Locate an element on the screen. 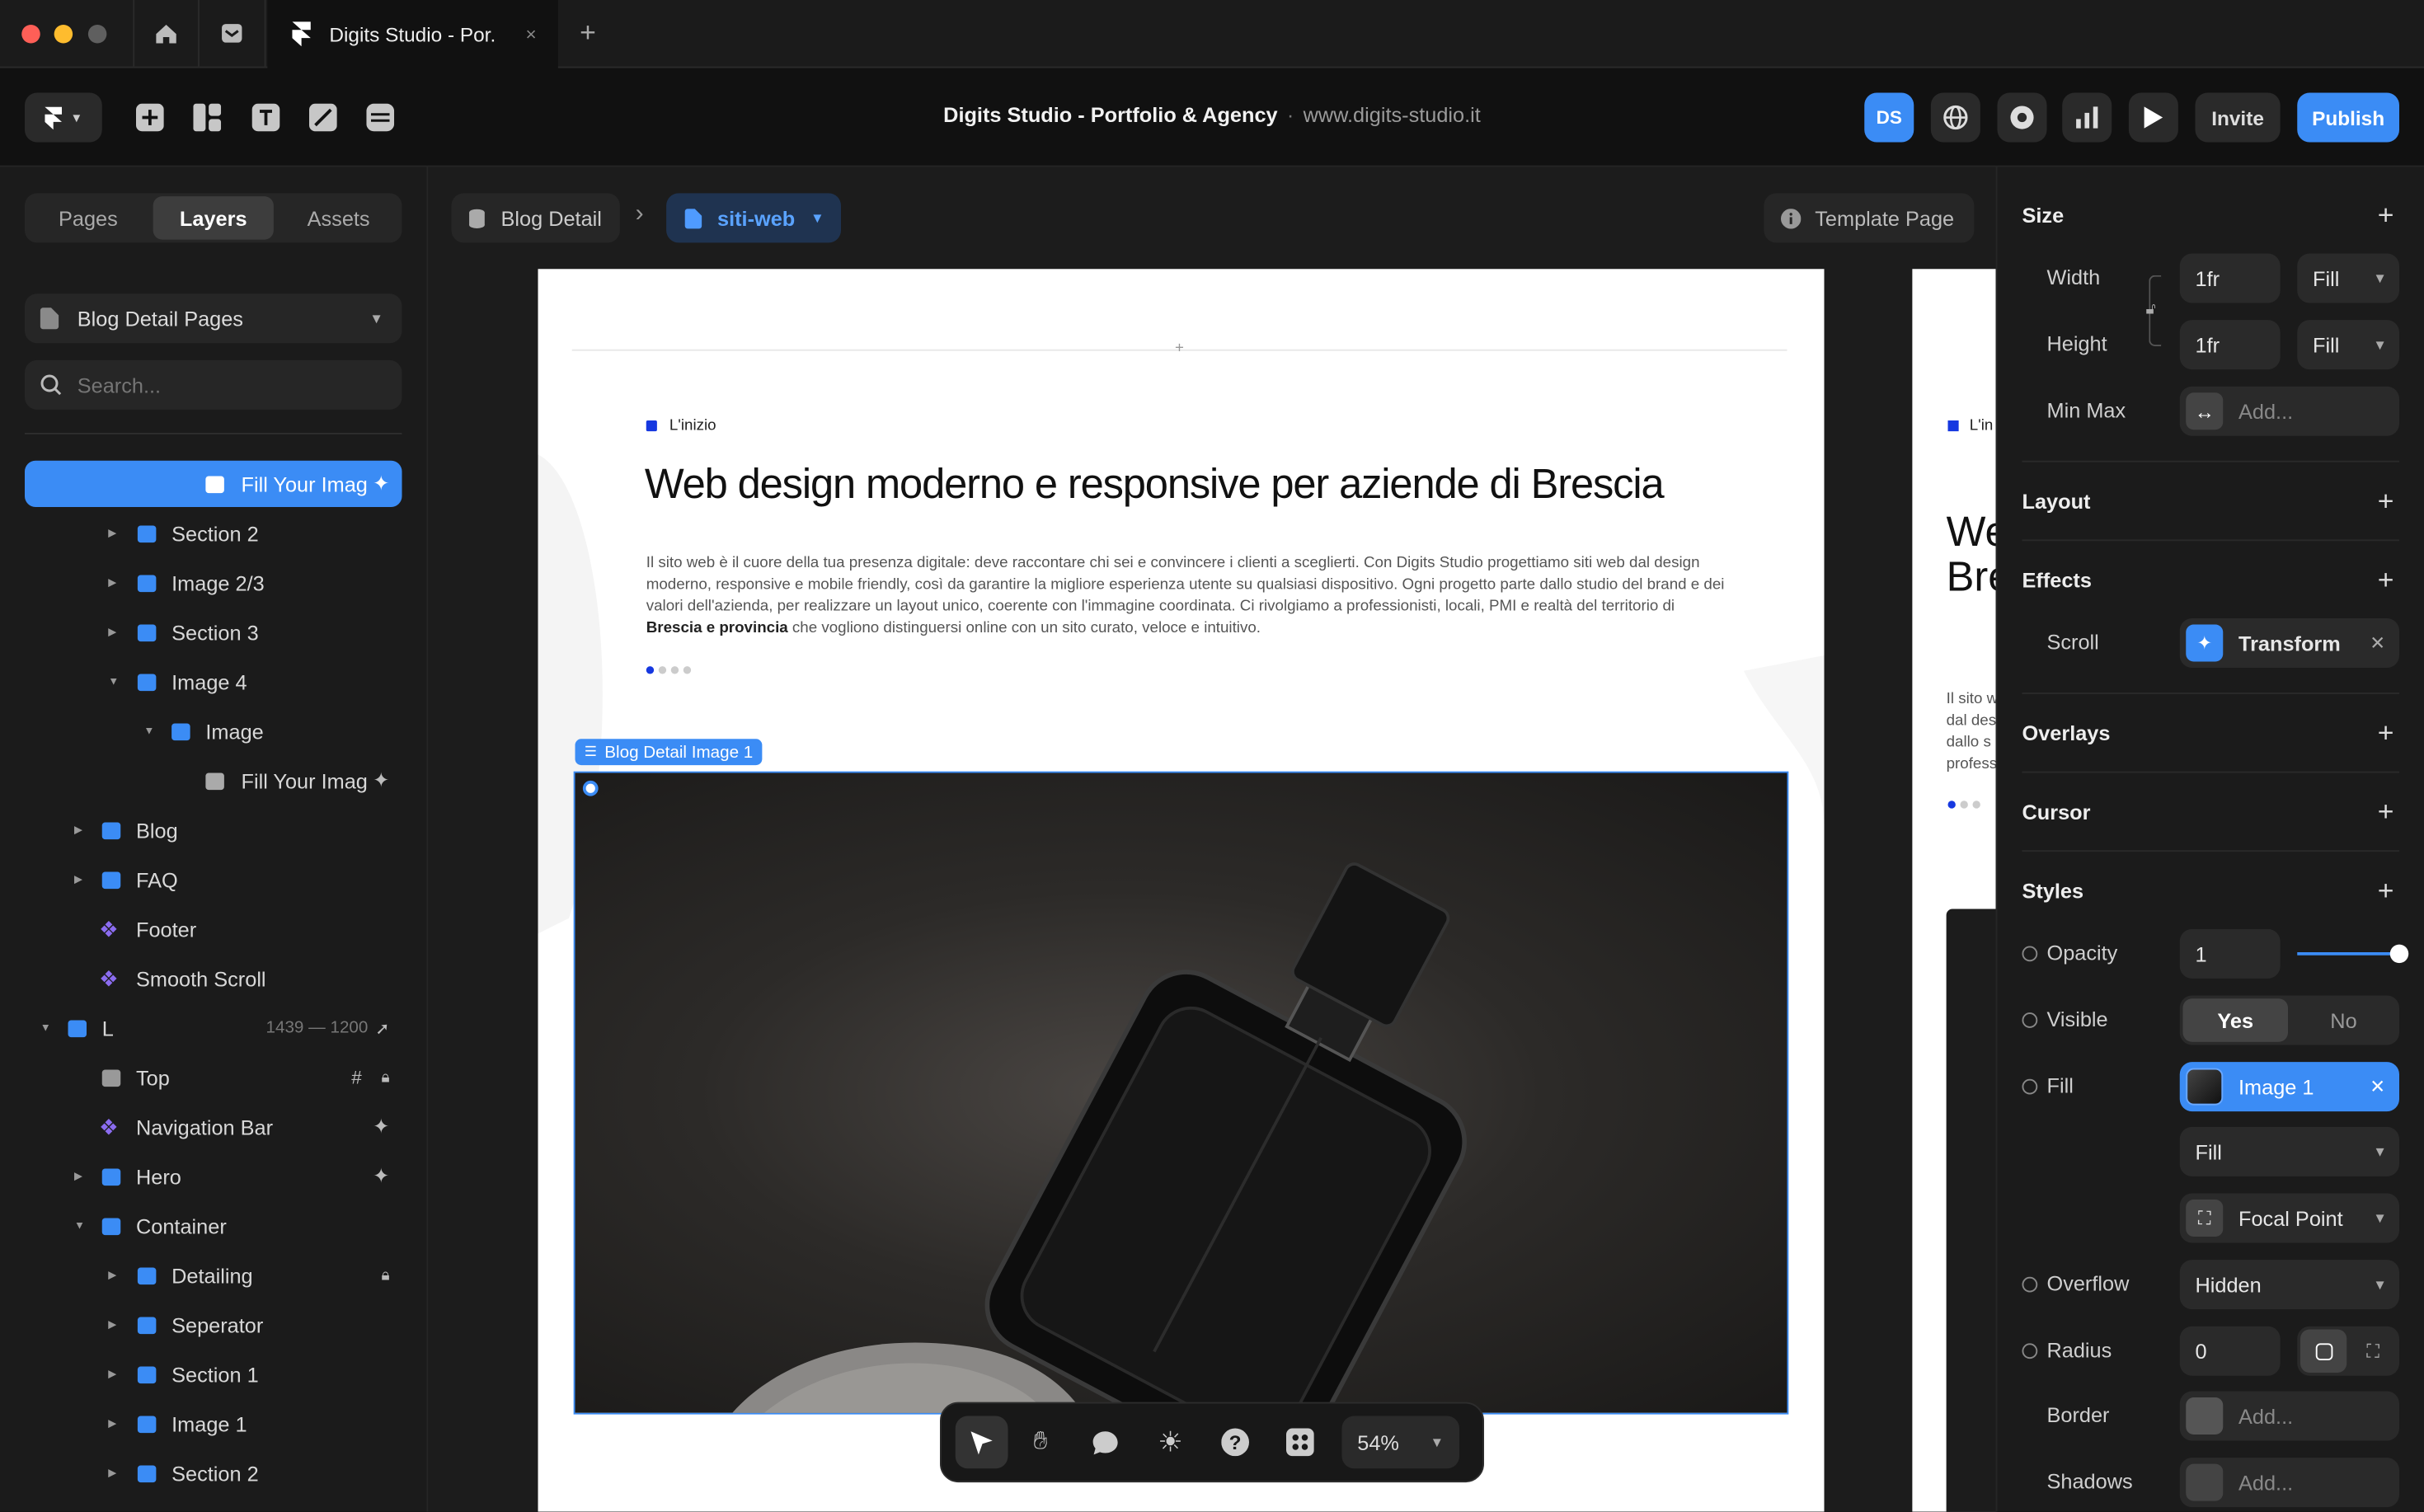  help-button: ? is located at coordinates (1235, 1443).